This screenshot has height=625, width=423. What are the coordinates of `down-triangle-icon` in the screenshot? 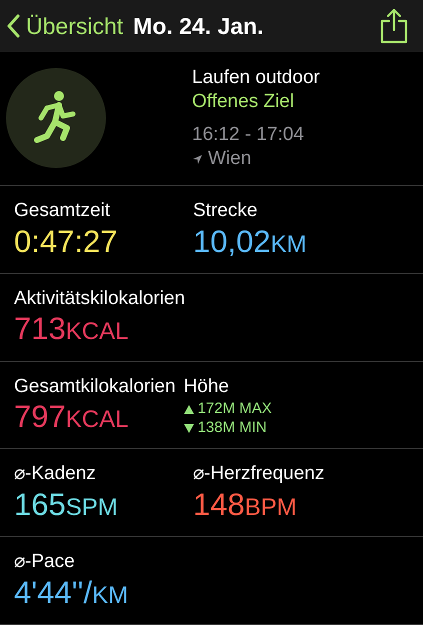 It's located at (189, 428).